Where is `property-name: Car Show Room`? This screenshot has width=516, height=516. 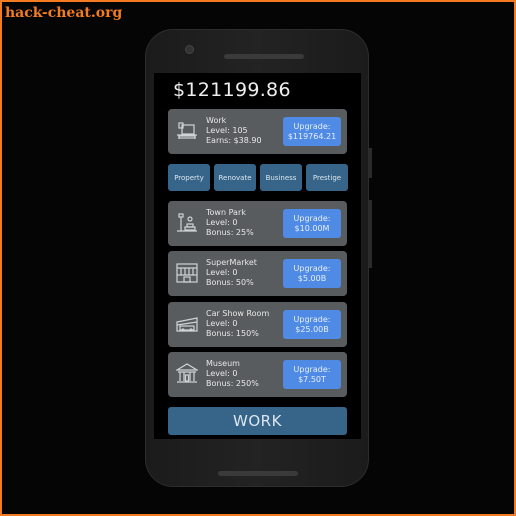
property-name: Car Show Room is located at coordinates (238, 313).